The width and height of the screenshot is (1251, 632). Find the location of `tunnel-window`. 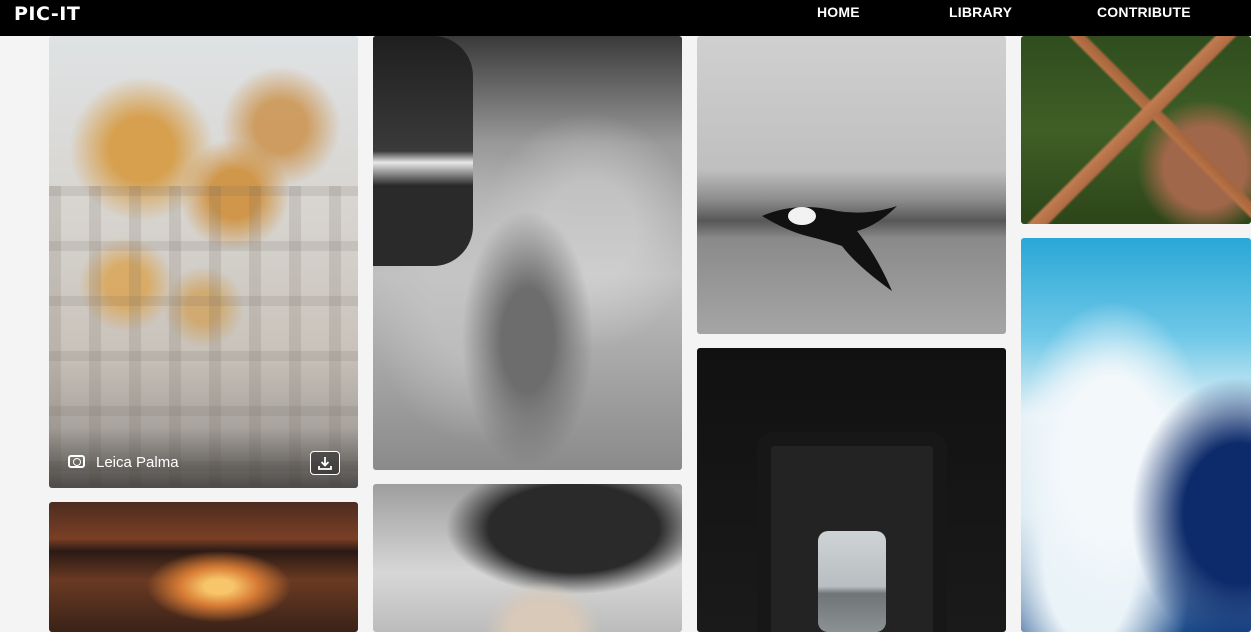

tunnel-window is located at coordinates (852, 581).